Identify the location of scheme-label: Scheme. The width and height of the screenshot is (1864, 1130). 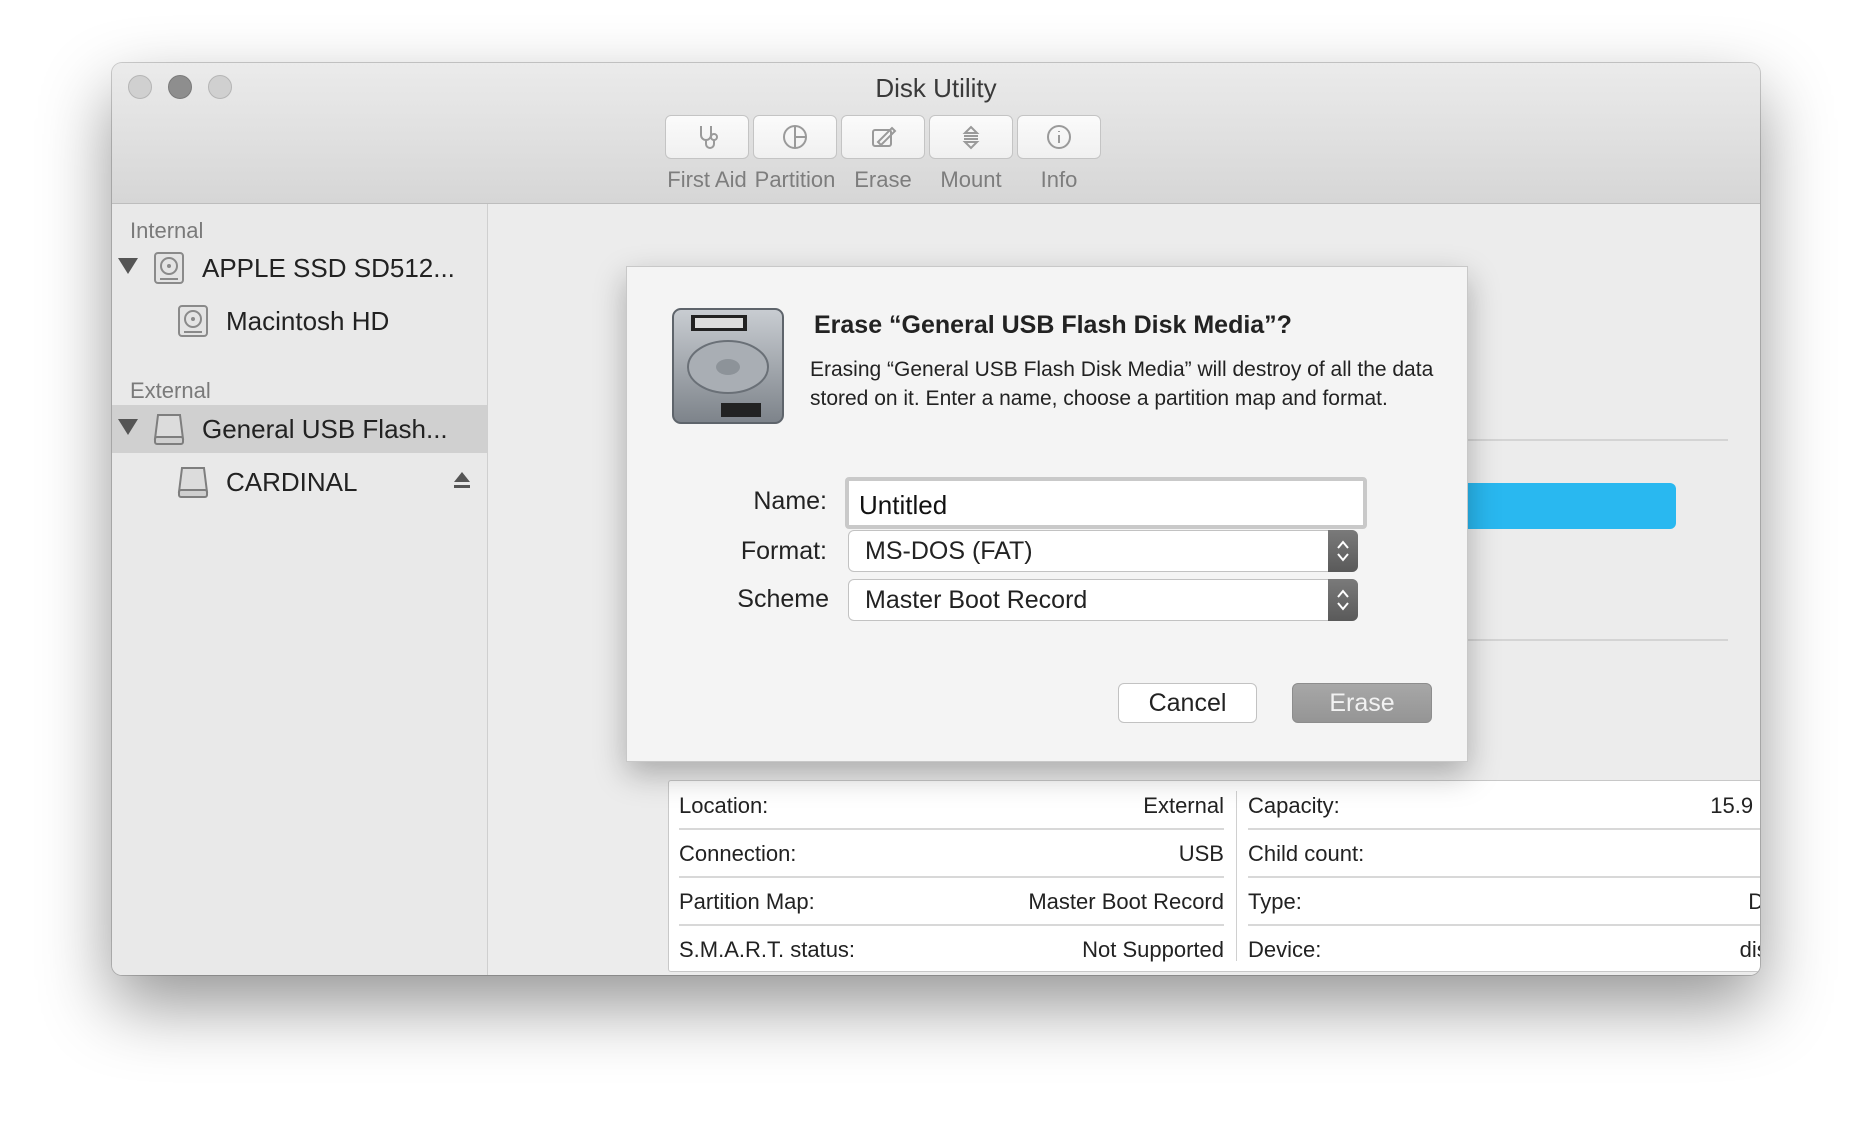
(783, 599).